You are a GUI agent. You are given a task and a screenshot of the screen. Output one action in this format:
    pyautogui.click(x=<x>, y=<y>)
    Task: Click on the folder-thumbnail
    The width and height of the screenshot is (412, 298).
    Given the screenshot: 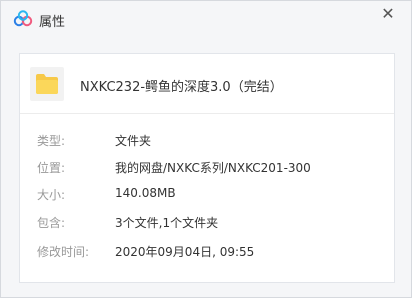 What is the action you would take?
    pyautogui.click(x=47, y=84)
    